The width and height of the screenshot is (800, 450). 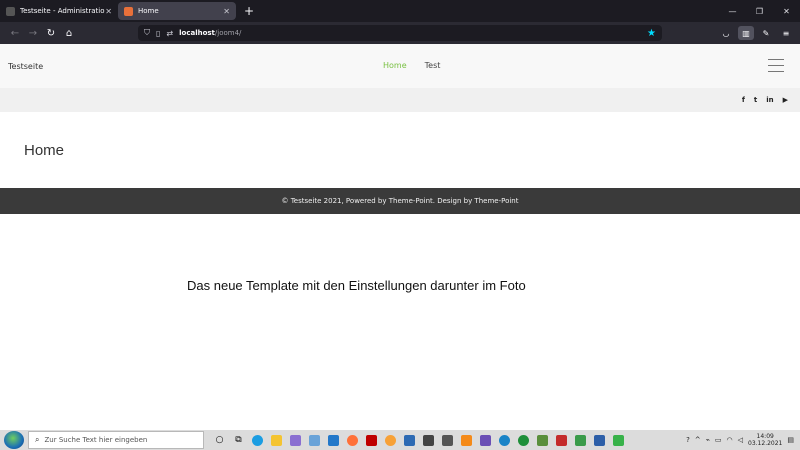 What do you see at coordinates (730, 440) in the screenshot?
I see `wifi-icon: ◠` at bounding box center [730, 440].